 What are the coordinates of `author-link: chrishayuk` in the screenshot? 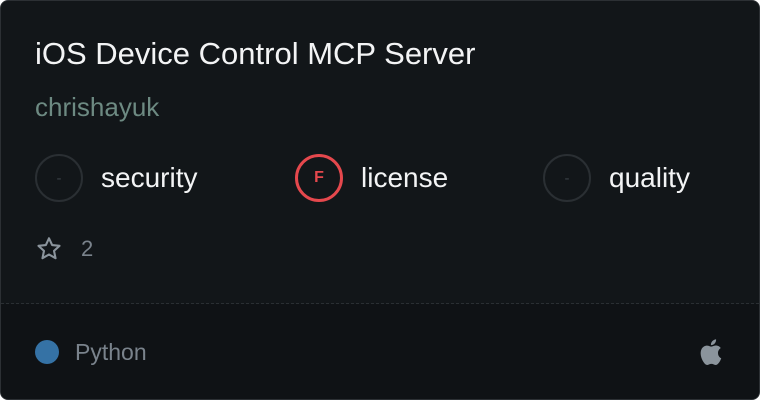 It's located at (97, 107).